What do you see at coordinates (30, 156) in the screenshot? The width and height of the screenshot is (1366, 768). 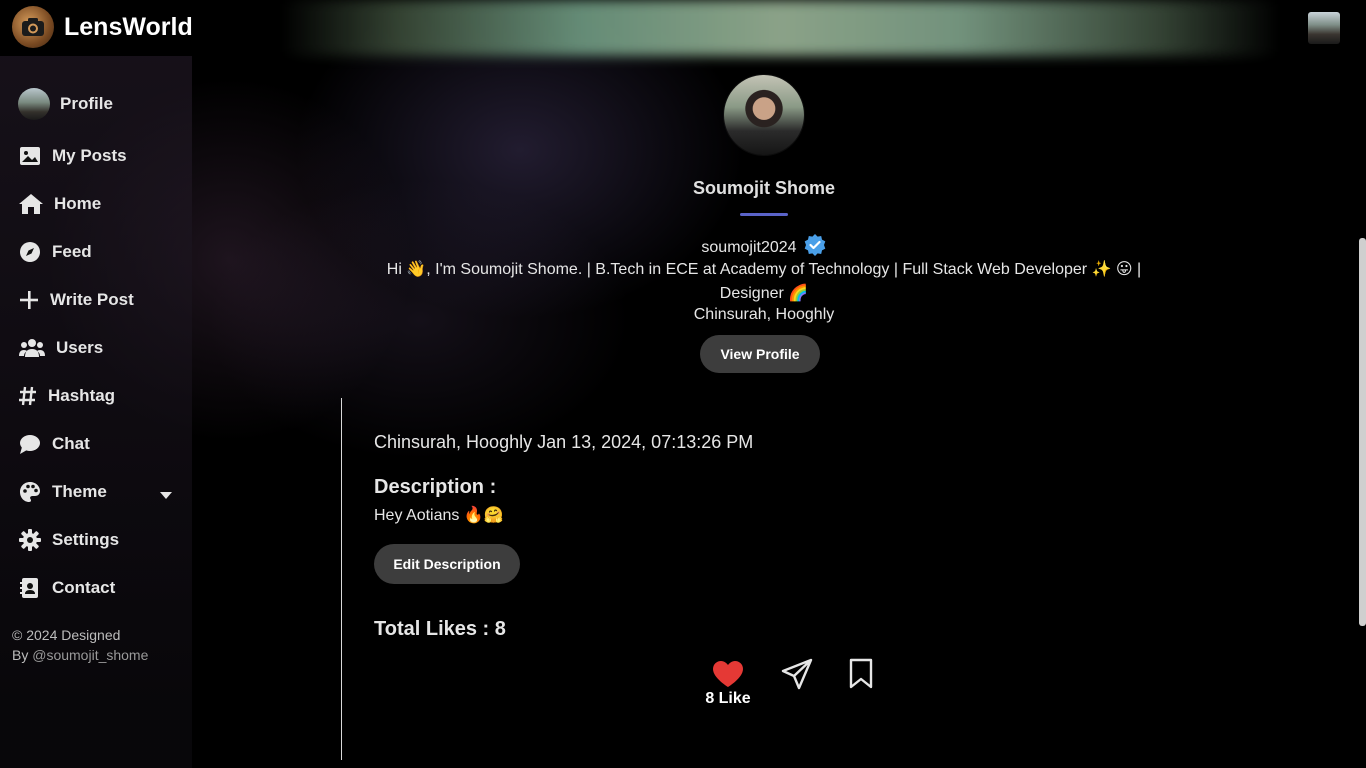 I see `image-icon` at bounding box center [30, 156].